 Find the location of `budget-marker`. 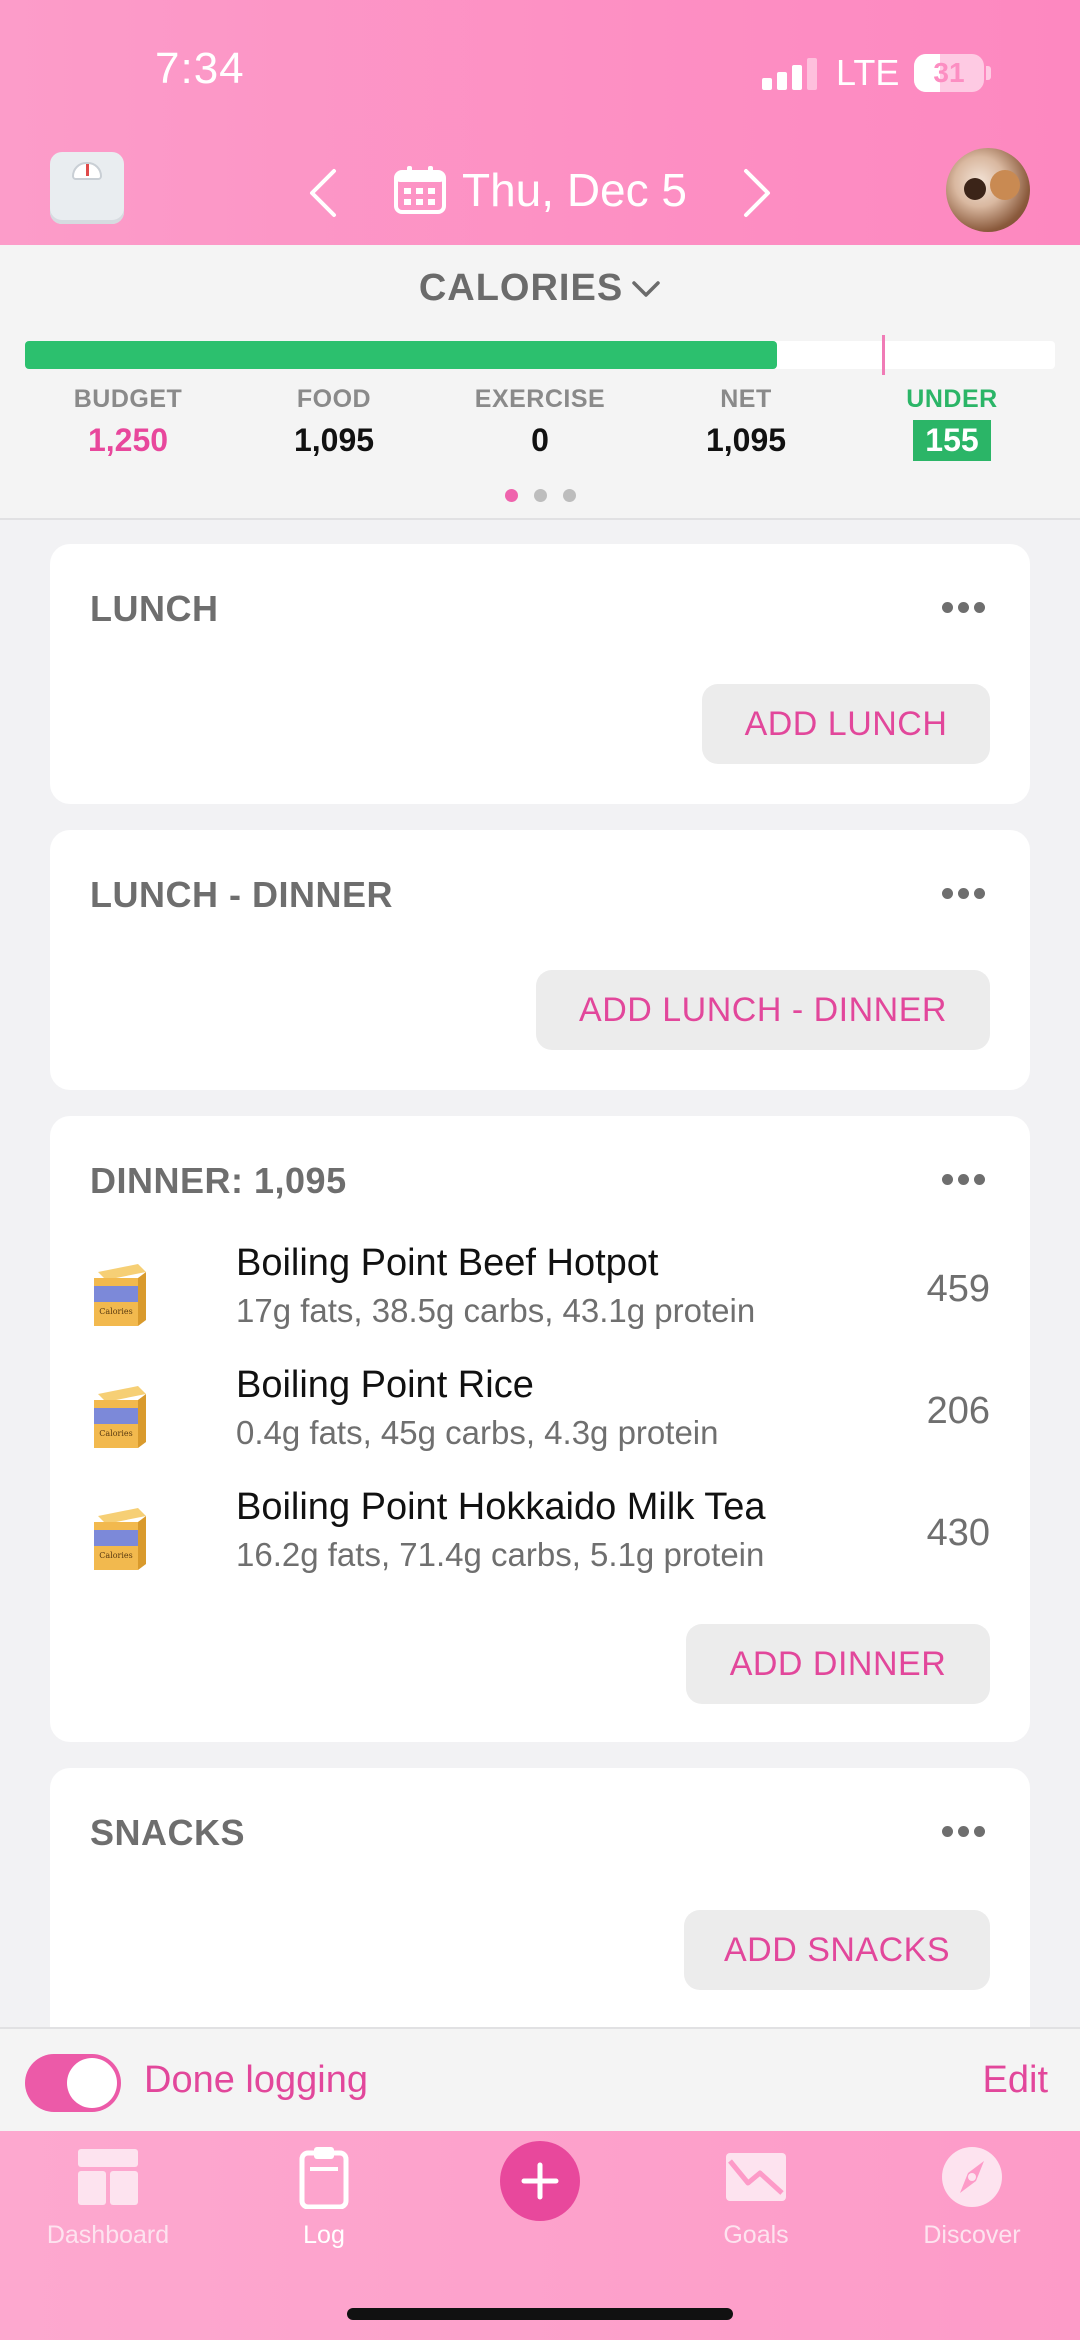

budget-marker is located at coordinates (883, 355).